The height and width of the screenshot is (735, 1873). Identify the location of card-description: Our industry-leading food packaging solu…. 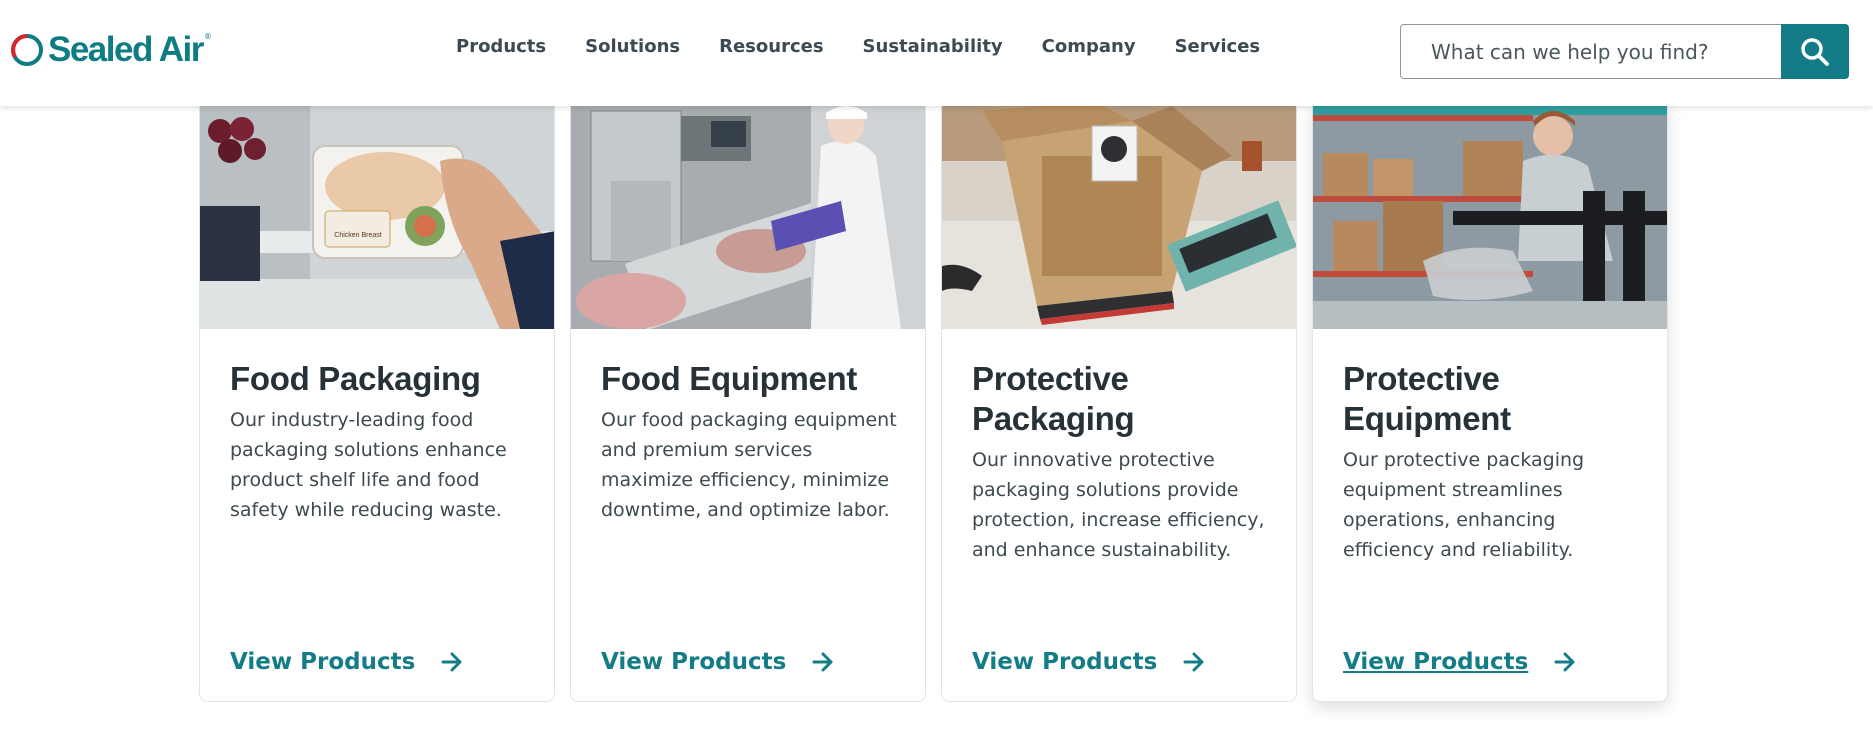
(368, 465).